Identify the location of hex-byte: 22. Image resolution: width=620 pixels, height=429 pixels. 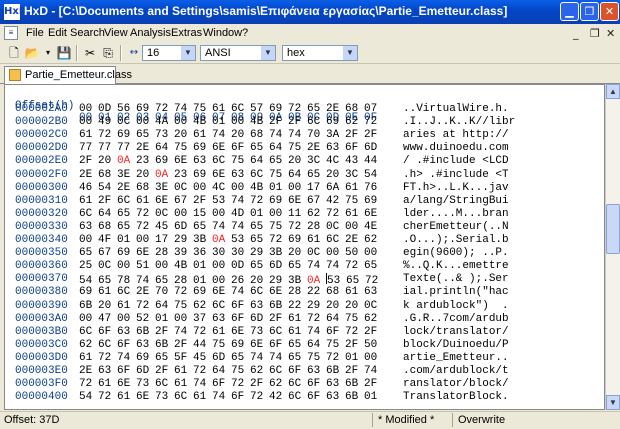
(316, 292).